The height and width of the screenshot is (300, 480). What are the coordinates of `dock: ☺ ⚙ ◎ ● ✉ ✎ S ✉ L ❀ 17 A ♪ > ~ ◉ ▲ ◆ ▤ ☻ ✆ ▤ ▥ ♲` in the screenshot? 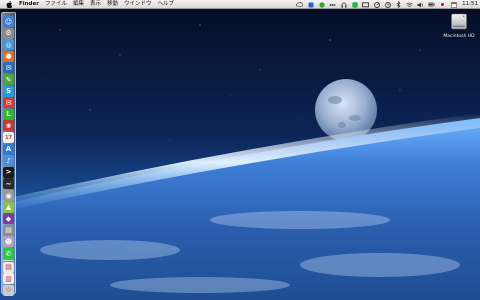 It's located at (8, 154).